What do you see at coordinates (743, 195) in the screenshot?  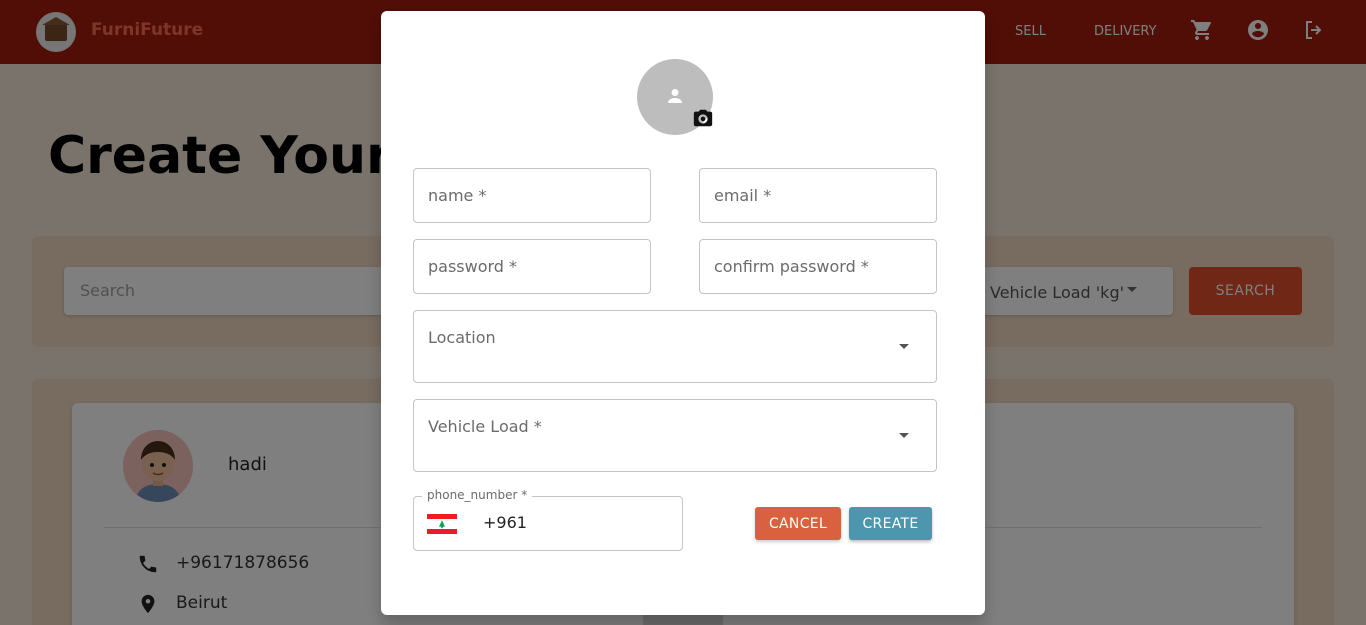 I see `email-placeholder: email *` at bounding box center [743, 195].